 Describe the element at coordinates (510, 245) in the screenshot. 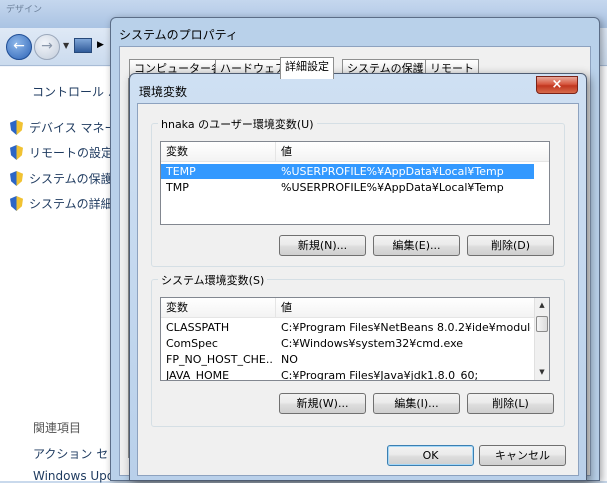

I see `user-delete-button: 削除(D)` at that location.